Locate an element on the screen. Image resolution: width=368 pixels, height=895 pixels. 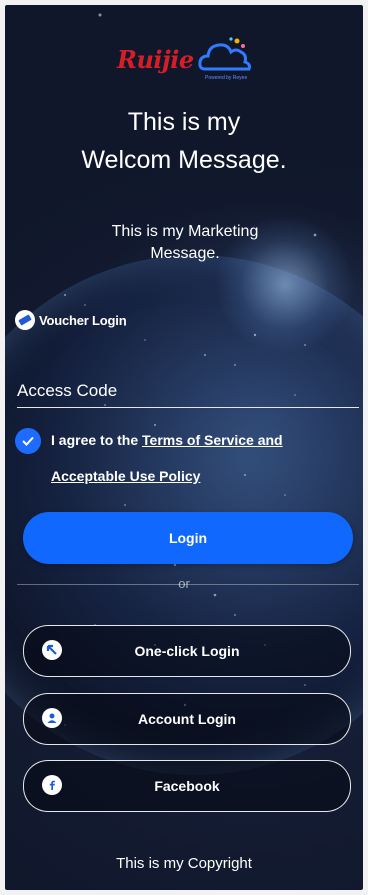
marketing-line-1: This is my Marketing is located at coordinates (185, 231).